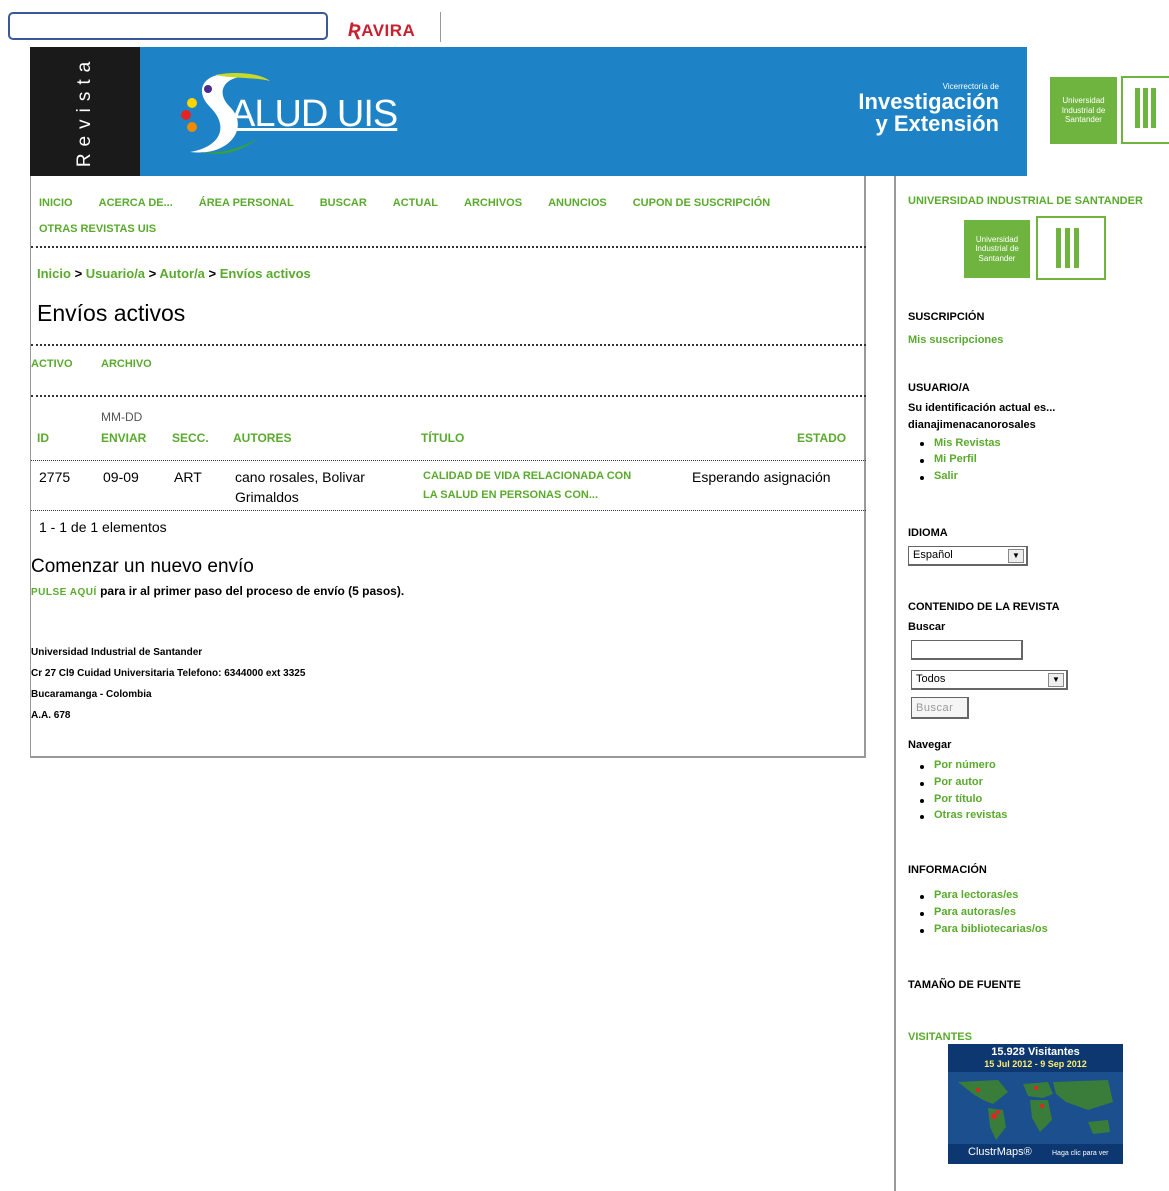 This screenshot has height=1191, width=1169. Describe the element at coordinates (931, 679) in the screenshot. I see `search-scope-value: Todos` at that location.